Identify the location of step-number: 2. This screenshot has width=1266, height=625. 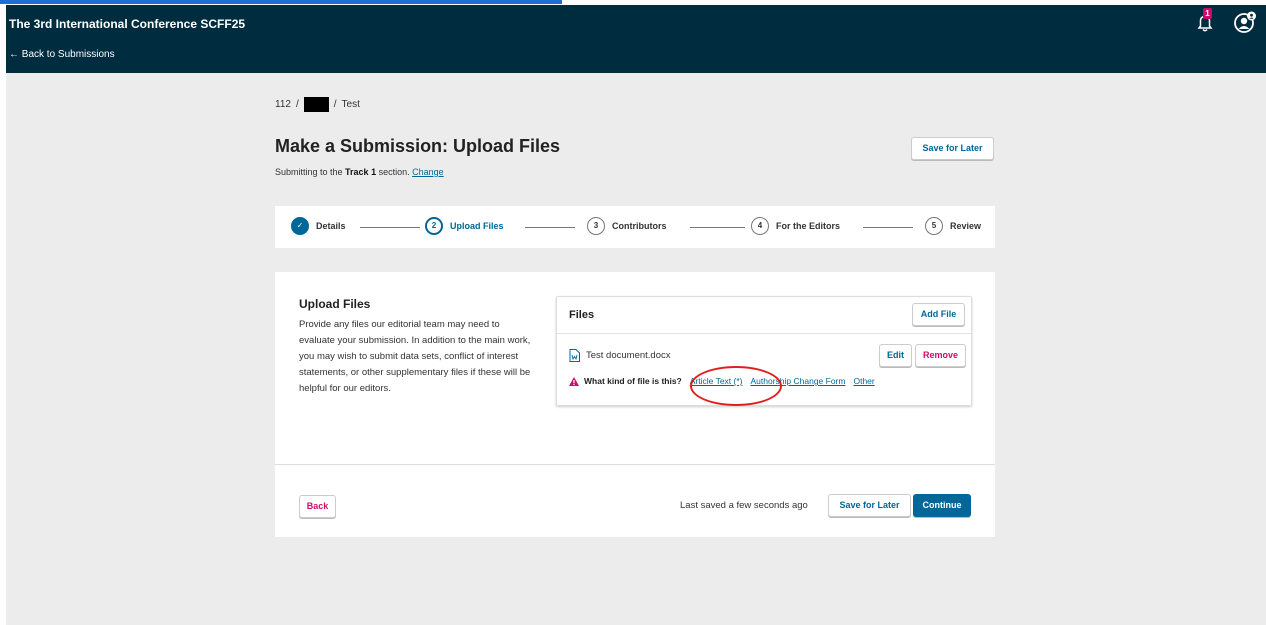
(434, 226).